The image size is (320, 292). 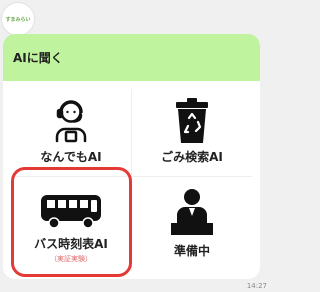 I want to click on tile-label: 準備中, so click(x=191, y=251).